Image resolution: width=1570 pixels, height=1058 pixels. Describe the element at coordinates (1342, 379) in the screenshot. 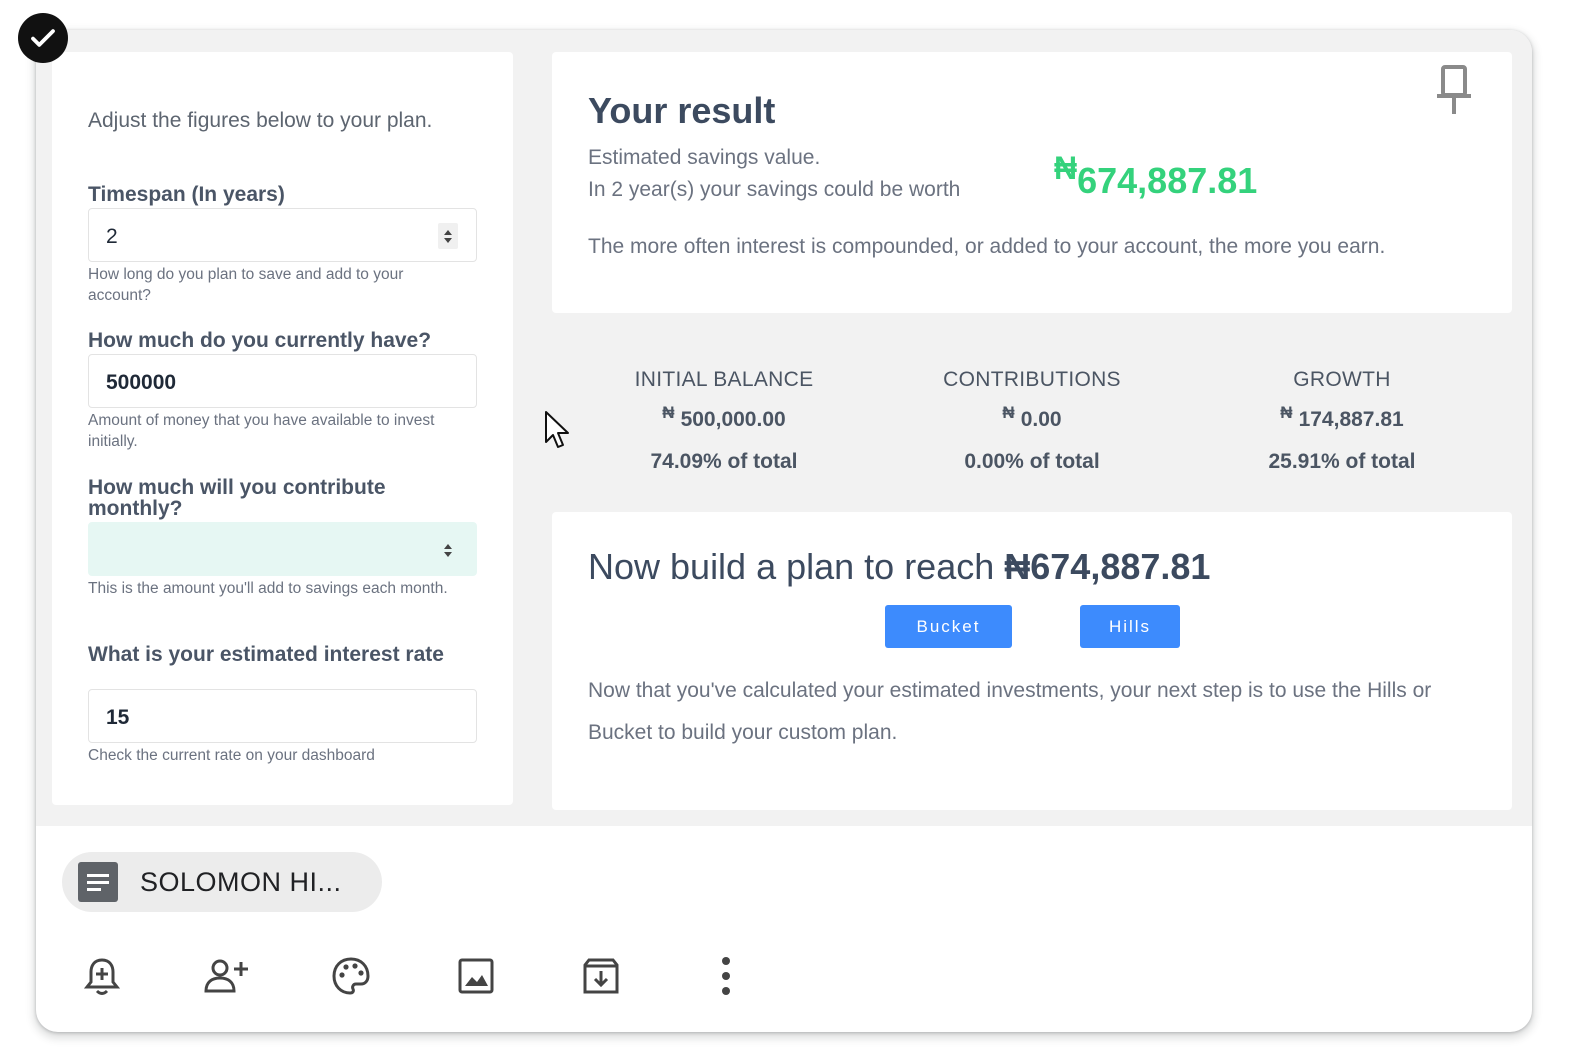

I see `stat-heading: GROWTH` at that location.